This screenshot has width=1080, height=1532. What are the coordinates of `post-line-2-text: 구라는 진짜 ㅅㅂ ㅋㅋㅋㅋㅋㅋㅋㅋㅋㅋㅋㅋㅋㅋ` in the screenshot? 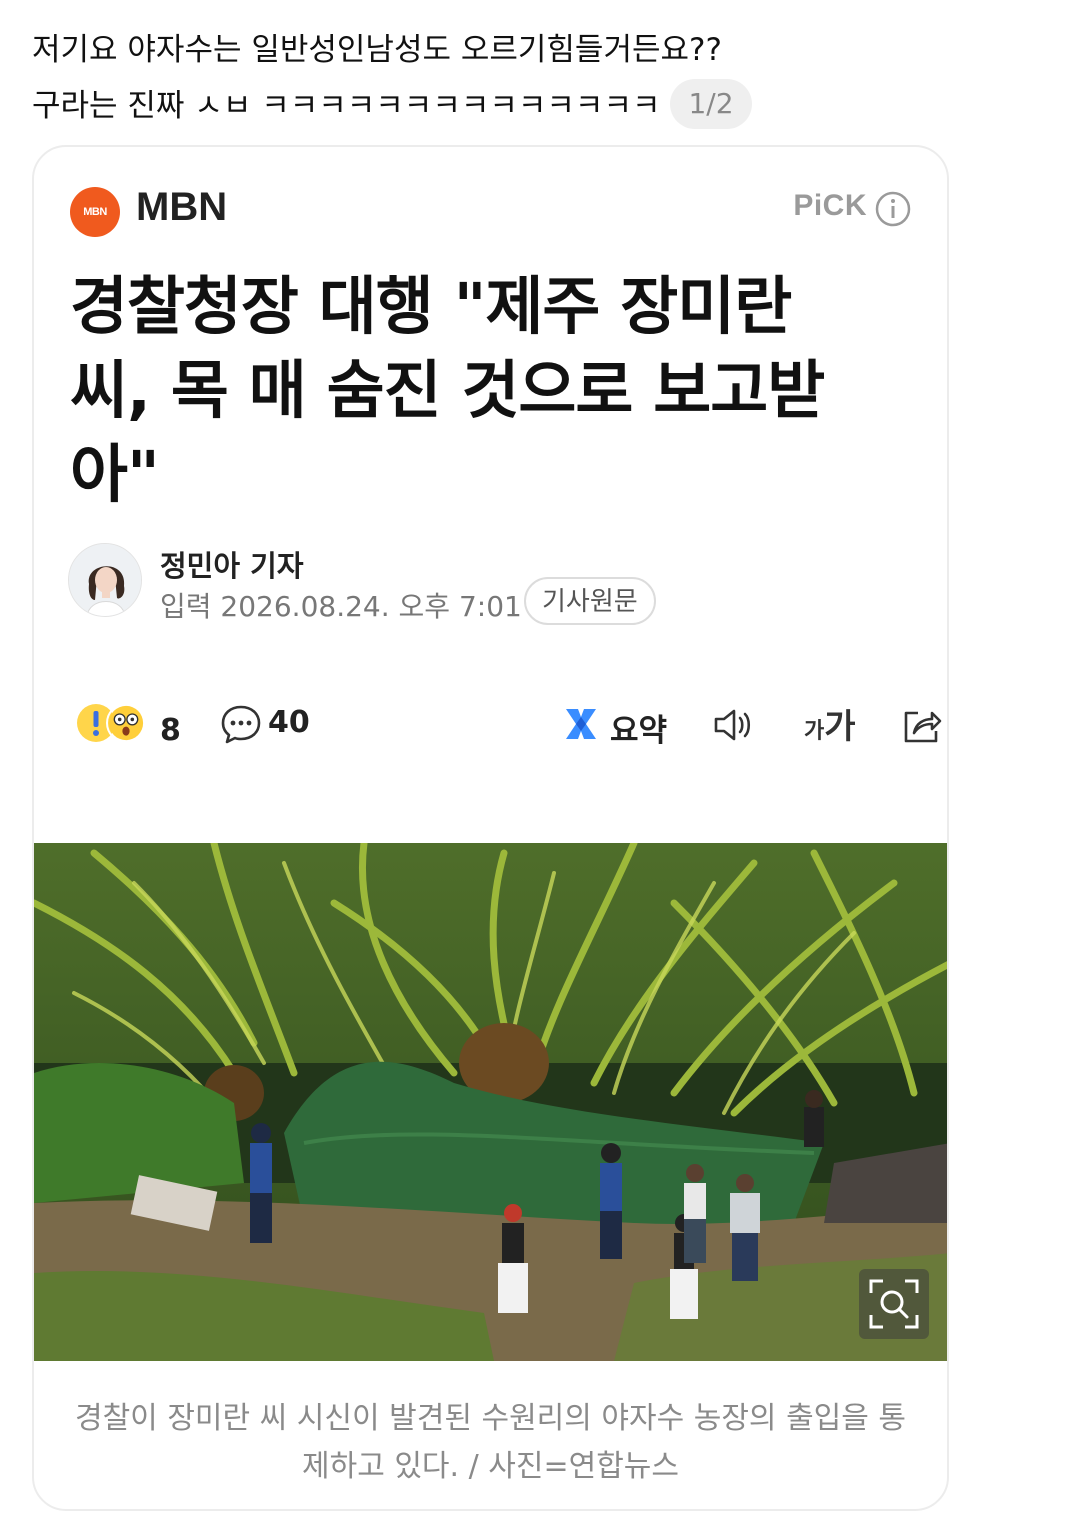 It's located at (346, 106).